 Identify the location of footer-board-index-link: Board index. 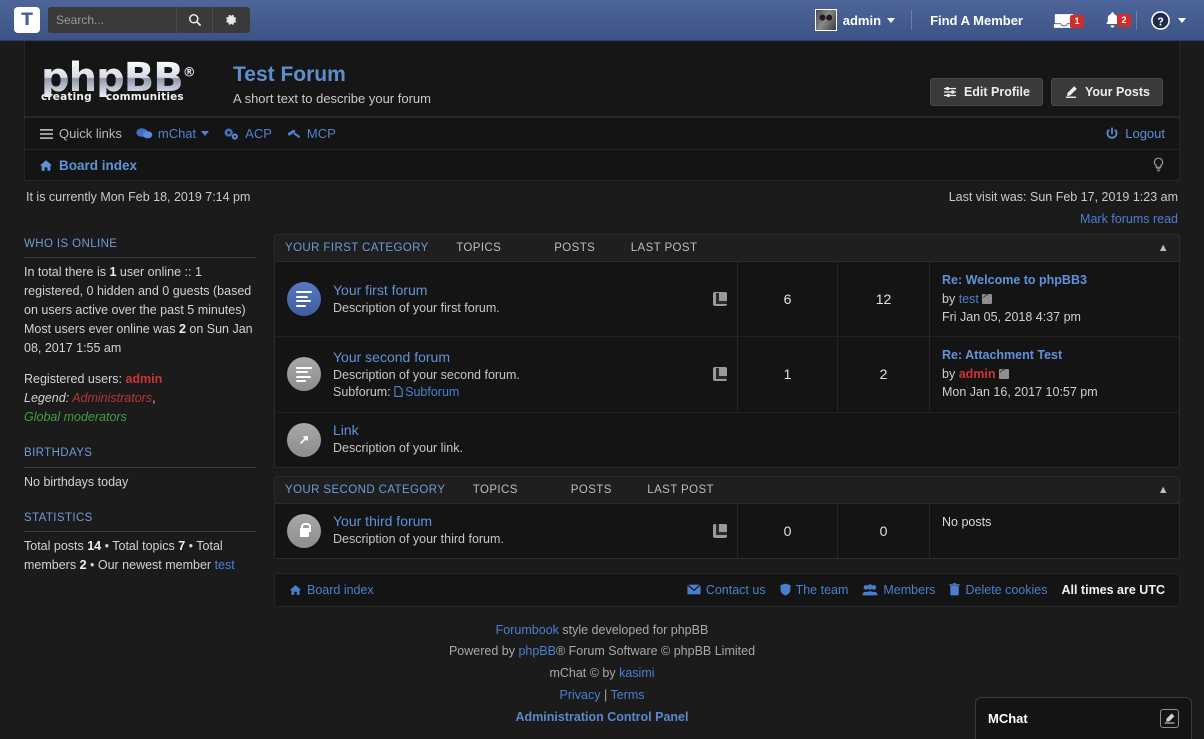
(331, 590).